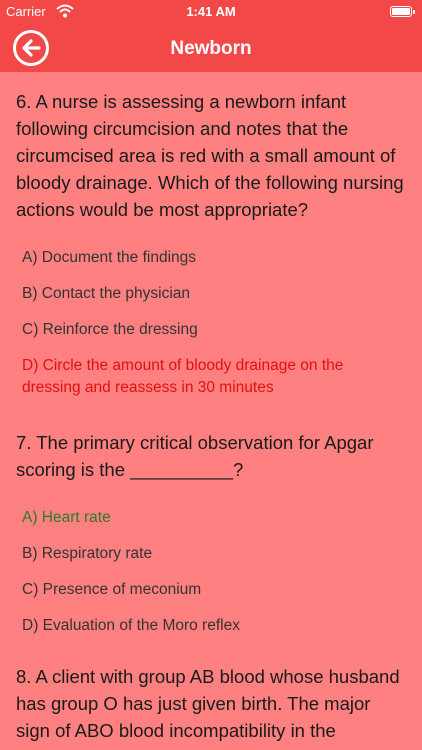 This screenshot has width=422, height=750. What do you see at coordinates (211, 626) in the screenshot?
I see `question-7-option-d: D) Evaluation of the Moro reflex` at bounding box center [211, 626].